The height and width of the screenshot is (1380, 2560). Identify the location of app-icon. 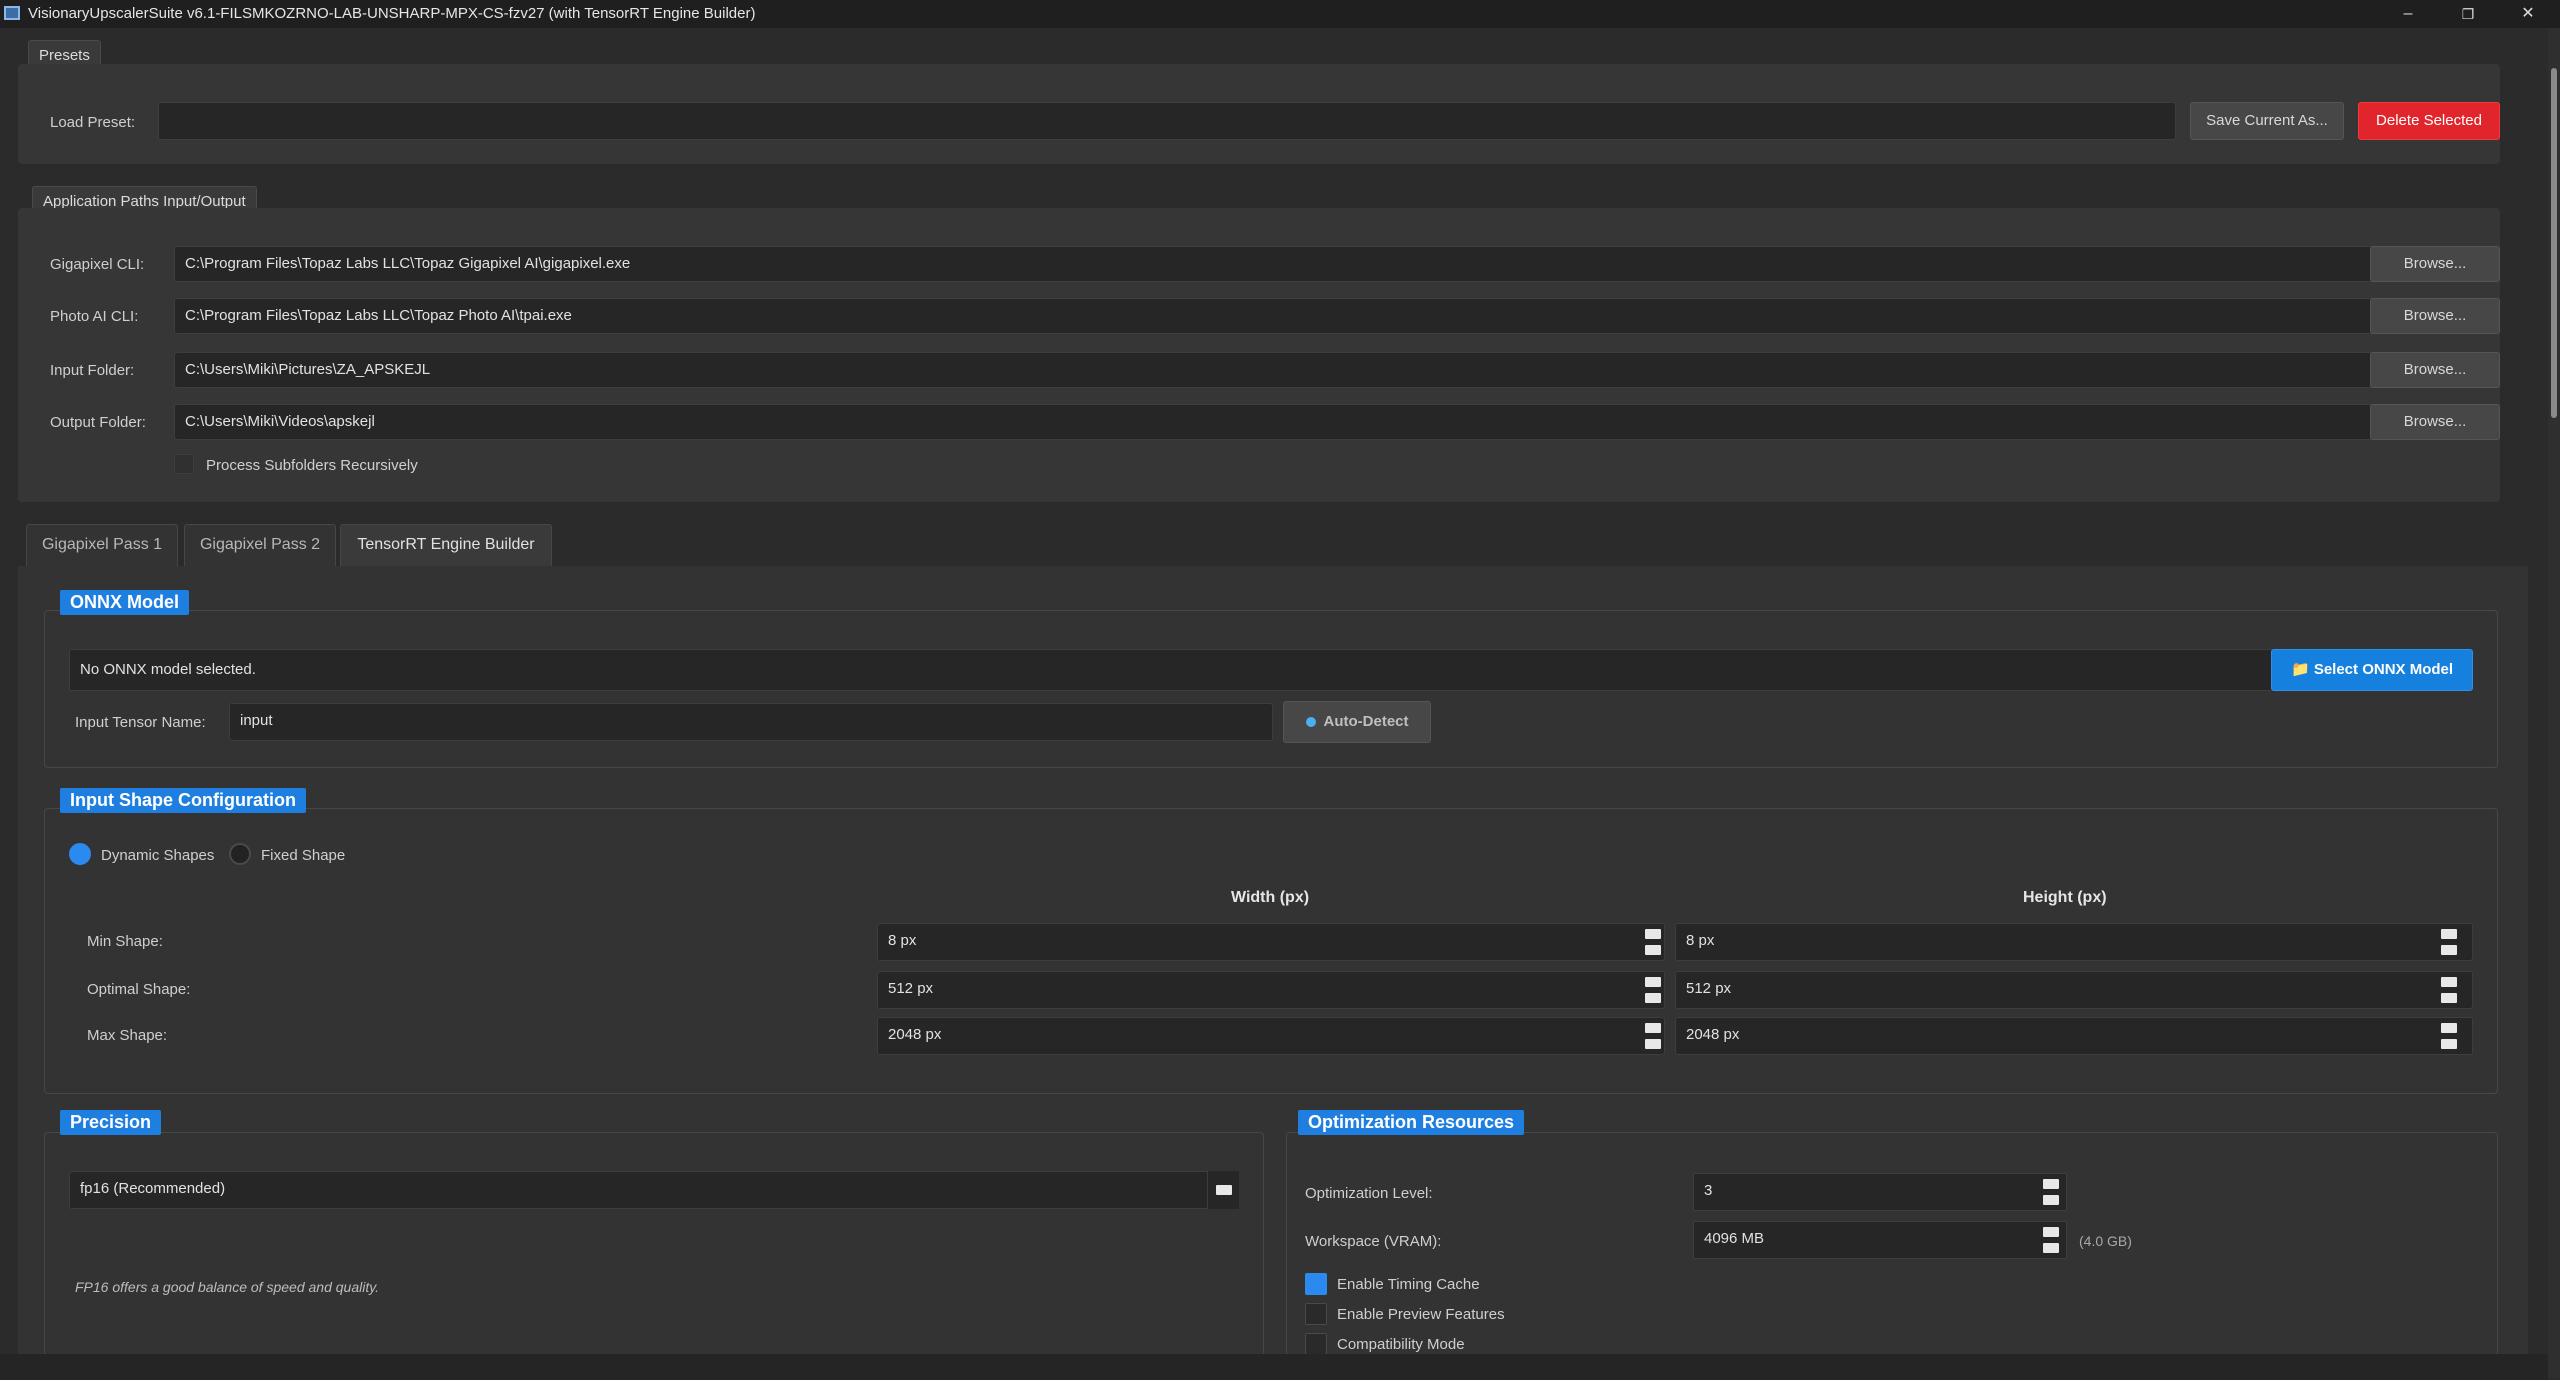
(12, 13).